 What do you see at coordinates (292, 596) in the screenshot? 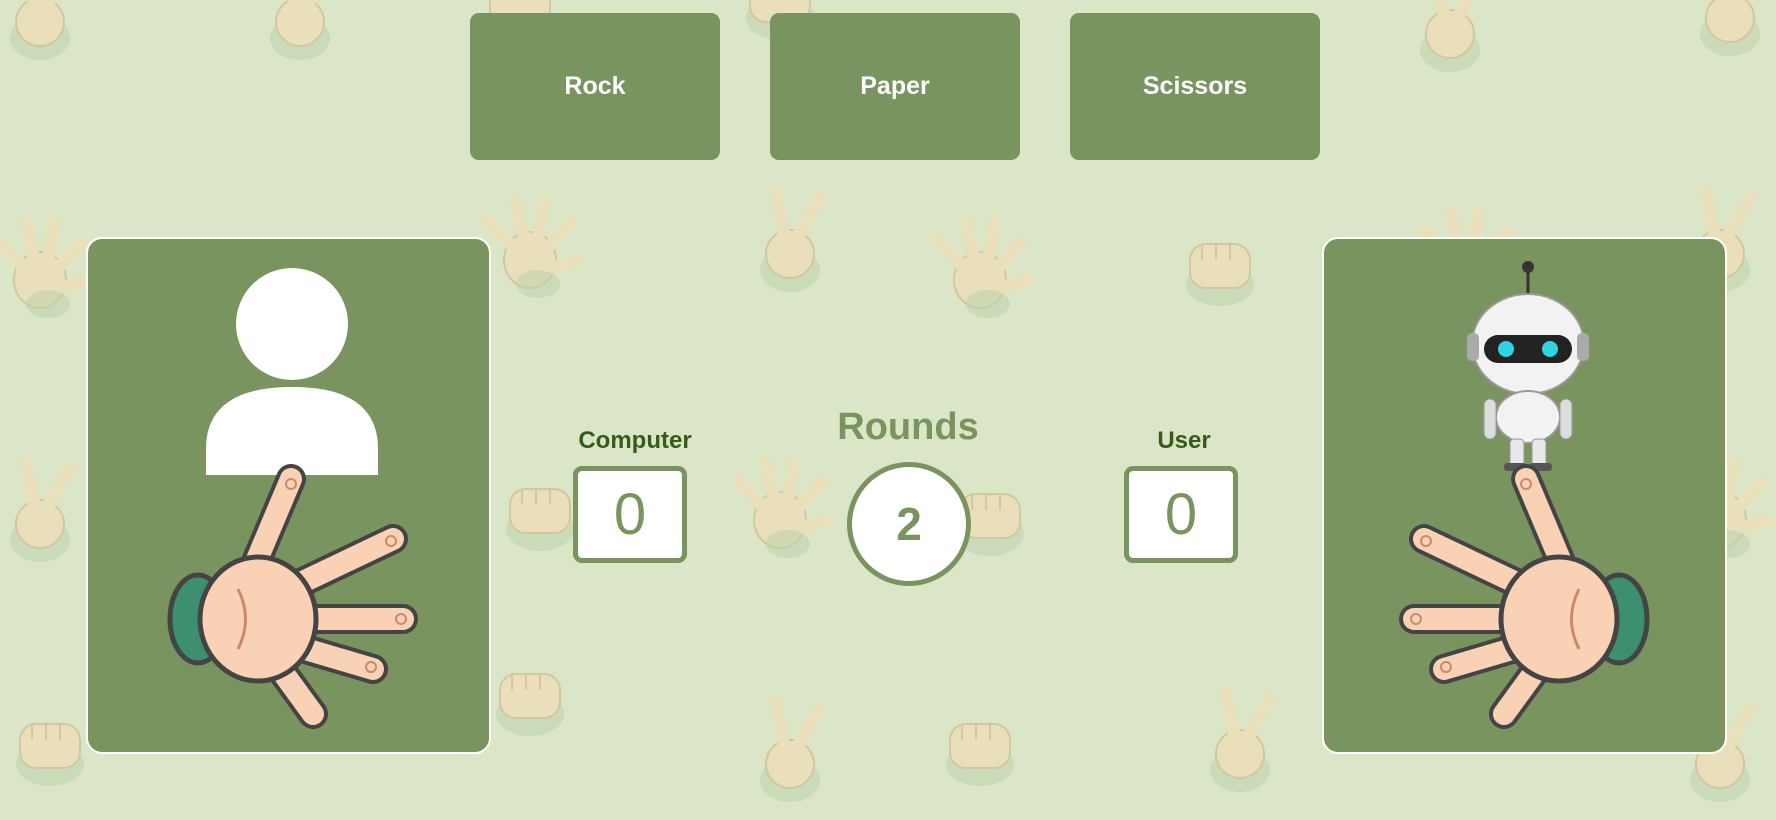
I see `user-paper-hand-icon` at bounding box center [292, 596].